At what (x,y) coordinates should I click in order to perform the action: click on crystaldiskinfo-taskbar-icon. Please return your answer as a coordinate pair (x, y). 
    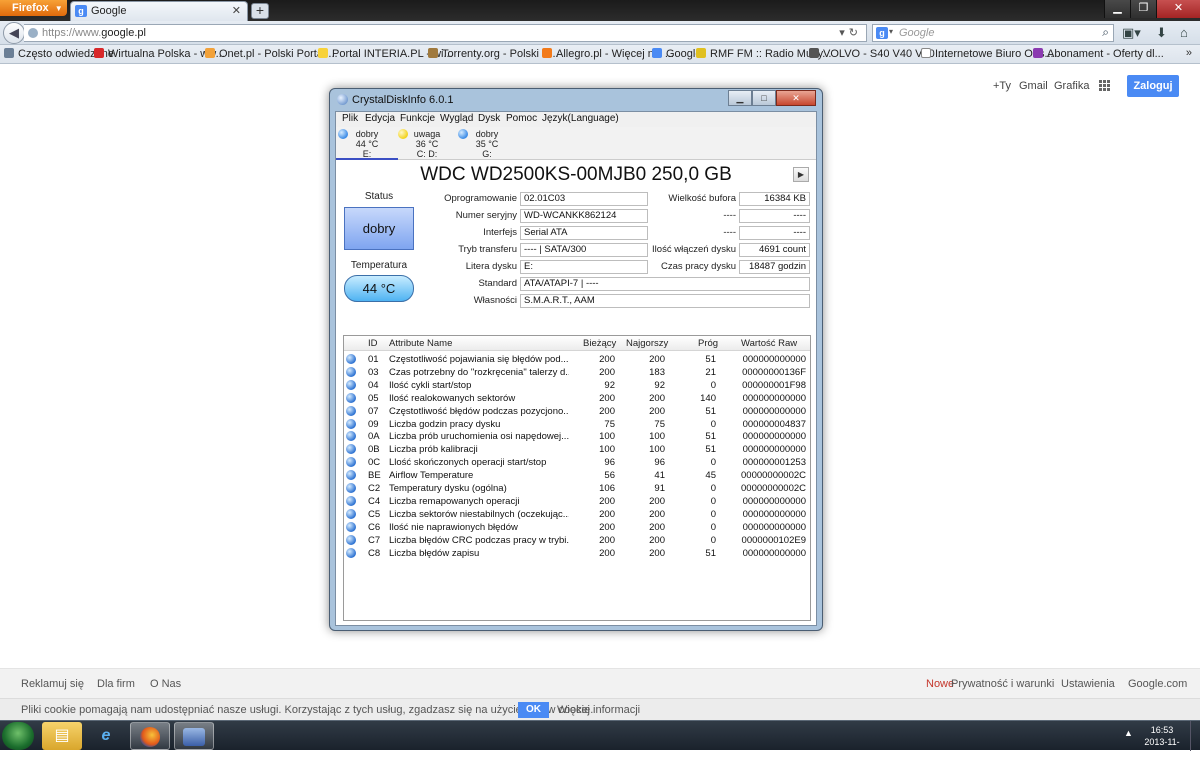
    Looking at the image, I should click on (194, 736).